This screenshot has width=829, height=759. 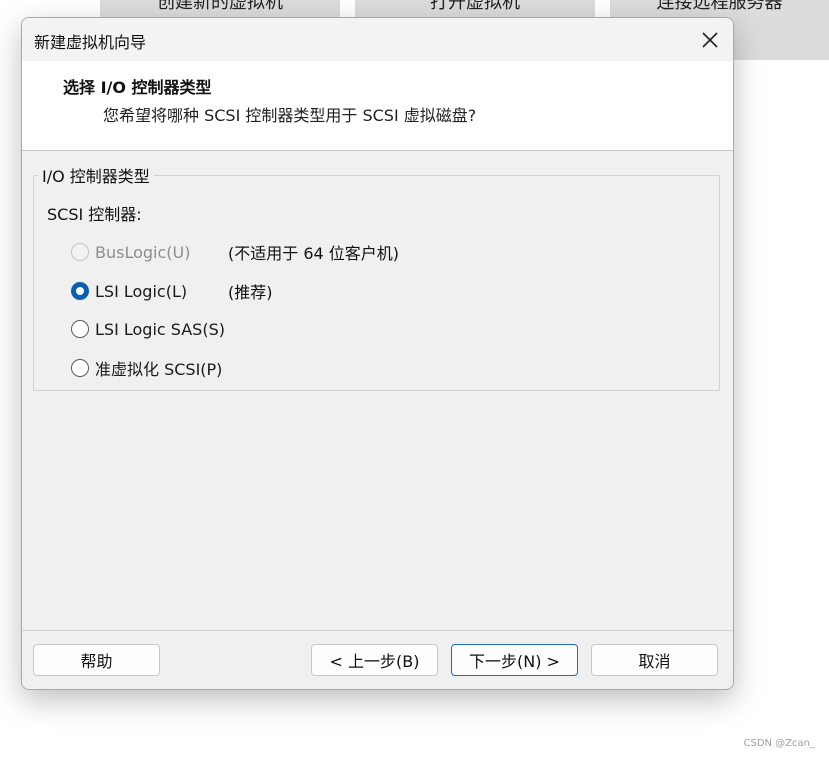 I want to click on radio-buslogic: BusLogic(U), so click(x=130, y=252).